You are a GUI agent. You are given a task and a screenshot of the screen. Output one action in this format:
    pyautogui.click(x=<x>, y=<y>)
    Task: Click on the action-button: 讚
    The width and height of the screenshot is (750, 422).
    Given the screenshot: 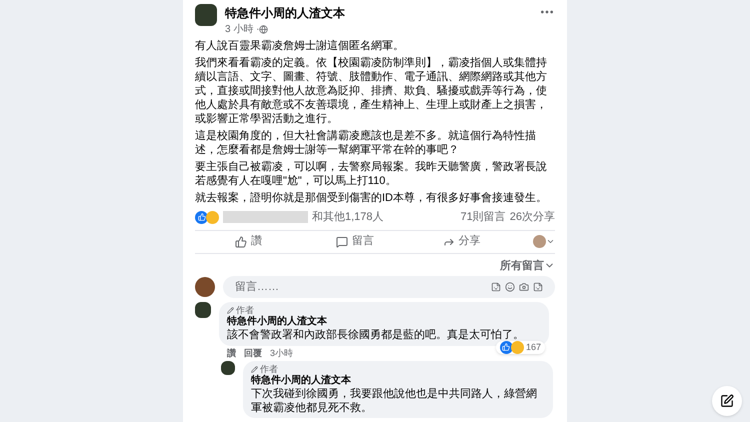 What is the action you would take?
    pyautogui.click(x=248, y=241)
    